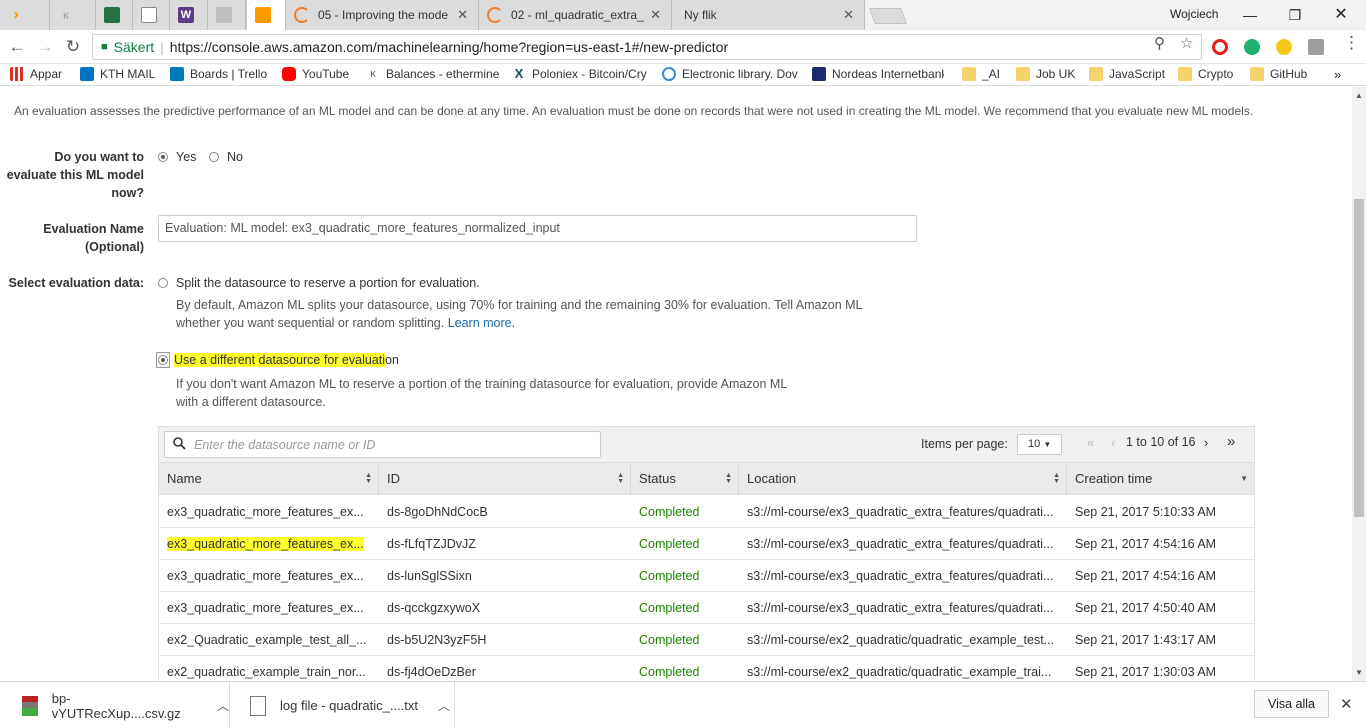 This screenshot has height=728, width=1366. What do you see at coordinates (189, 15) in the screenshot?
I see `tab-4: W` at bounding box center [189, 15].